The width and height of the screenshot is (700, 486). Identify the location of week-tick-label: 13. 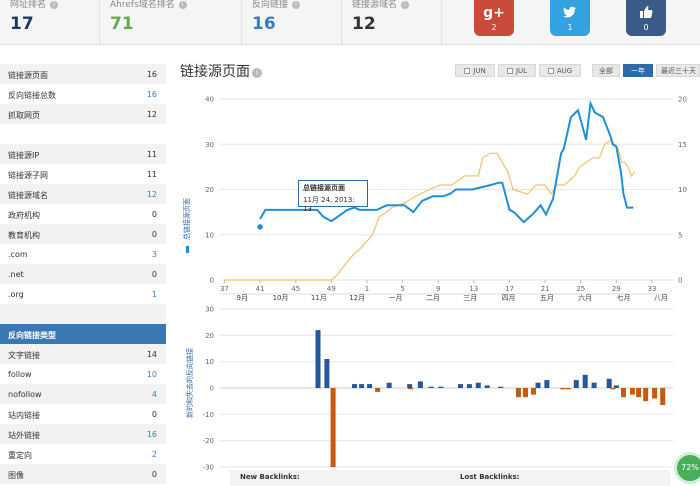
(473, 289).